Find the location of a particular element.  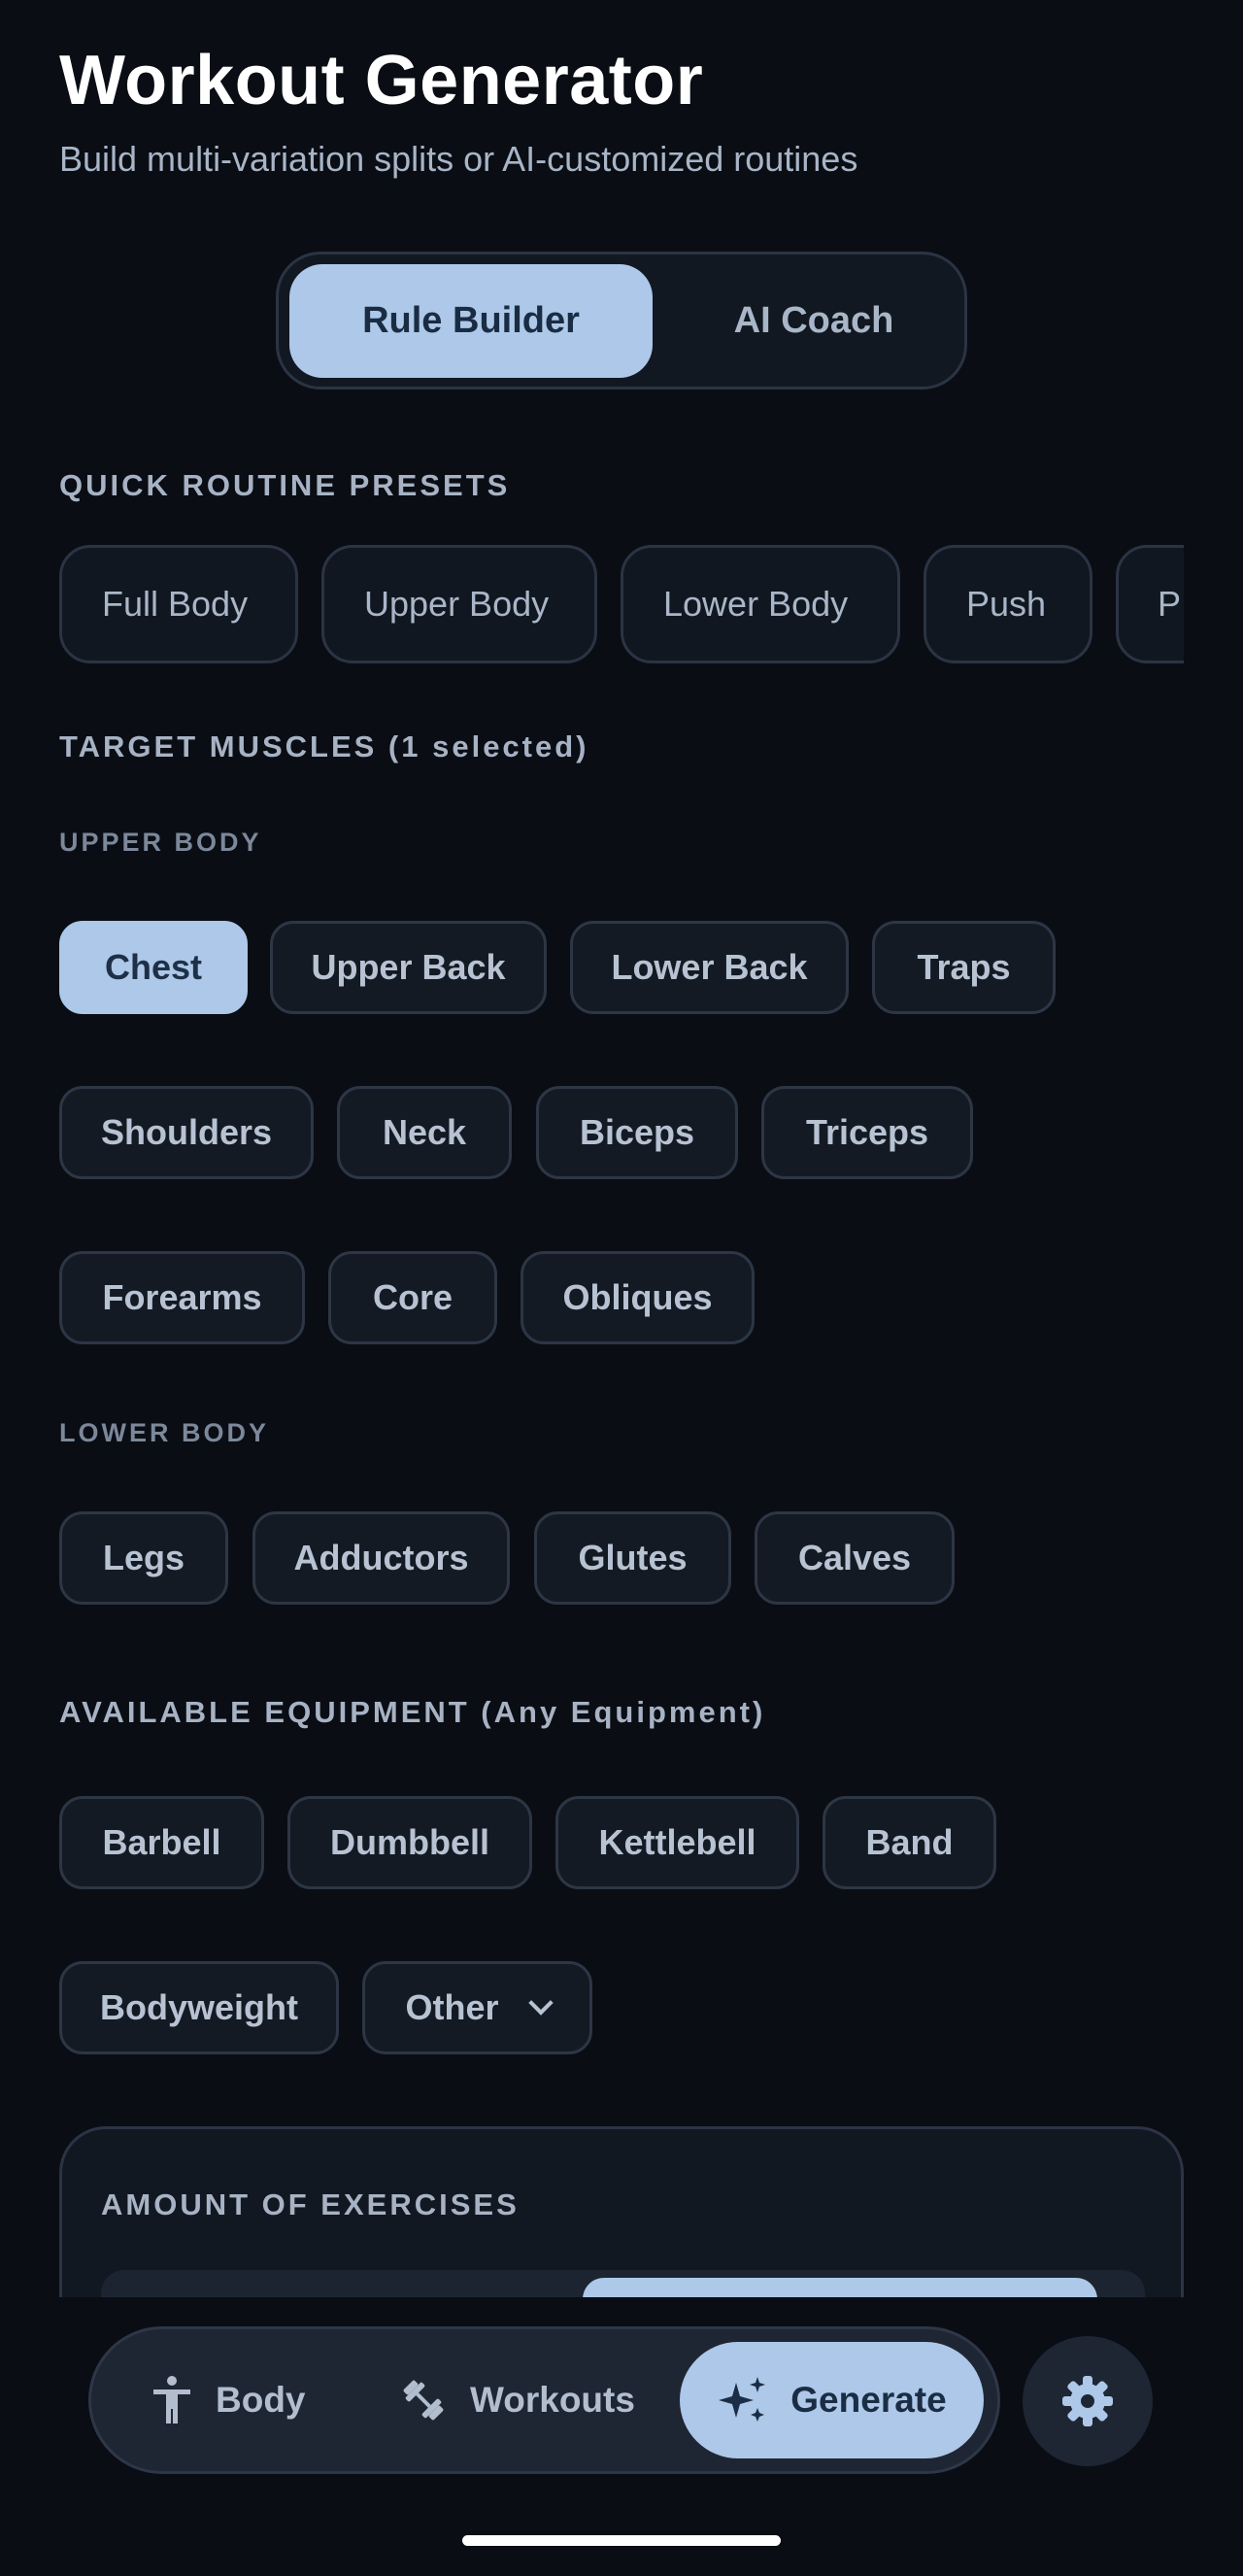

bottom-nav: Body Workouts Generate is located at coordinates (544, 2400).